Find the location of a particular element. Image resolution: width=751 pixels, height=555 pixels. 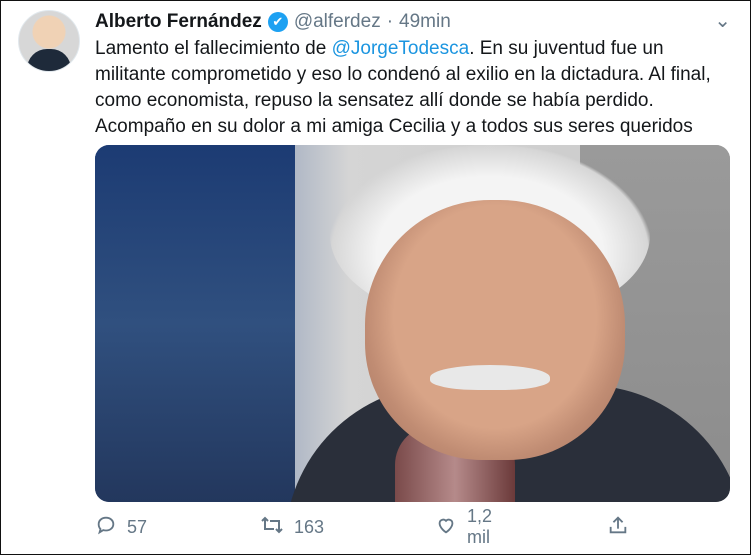

reply-button: 57 is located at coordinates (121, 527).